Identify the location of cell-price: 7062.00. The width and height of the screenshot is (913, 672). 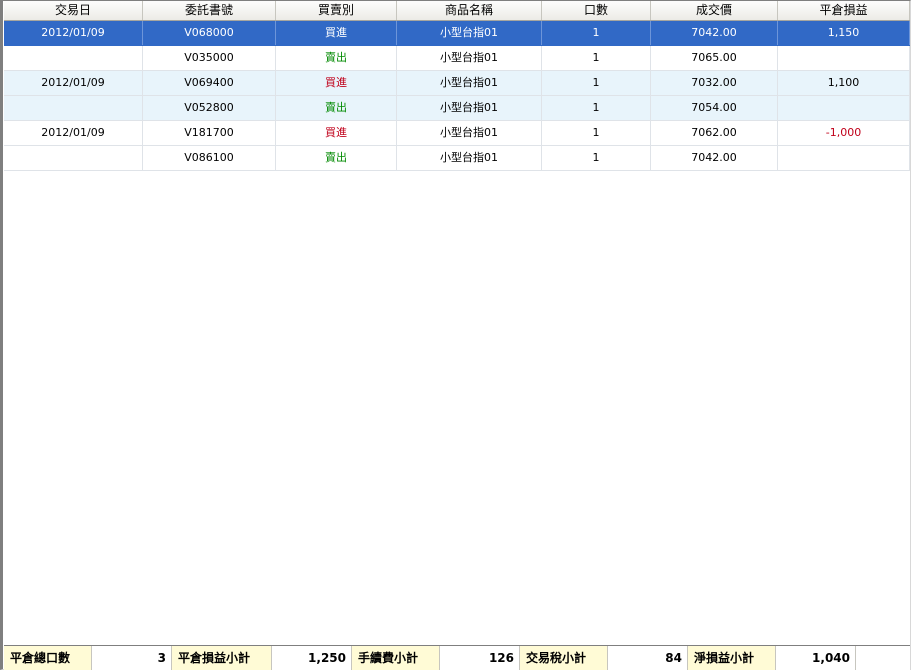
(714, 133).